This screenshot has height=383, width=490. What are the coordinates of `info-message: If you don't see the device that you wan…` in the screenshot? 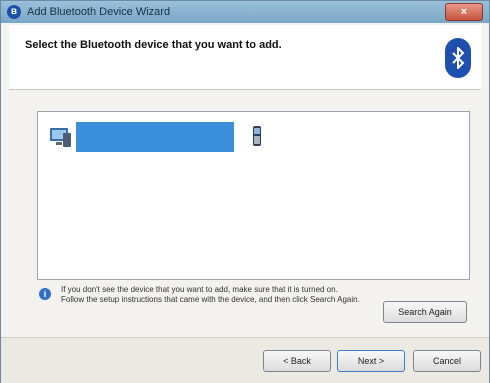 It's located at (210, 294).